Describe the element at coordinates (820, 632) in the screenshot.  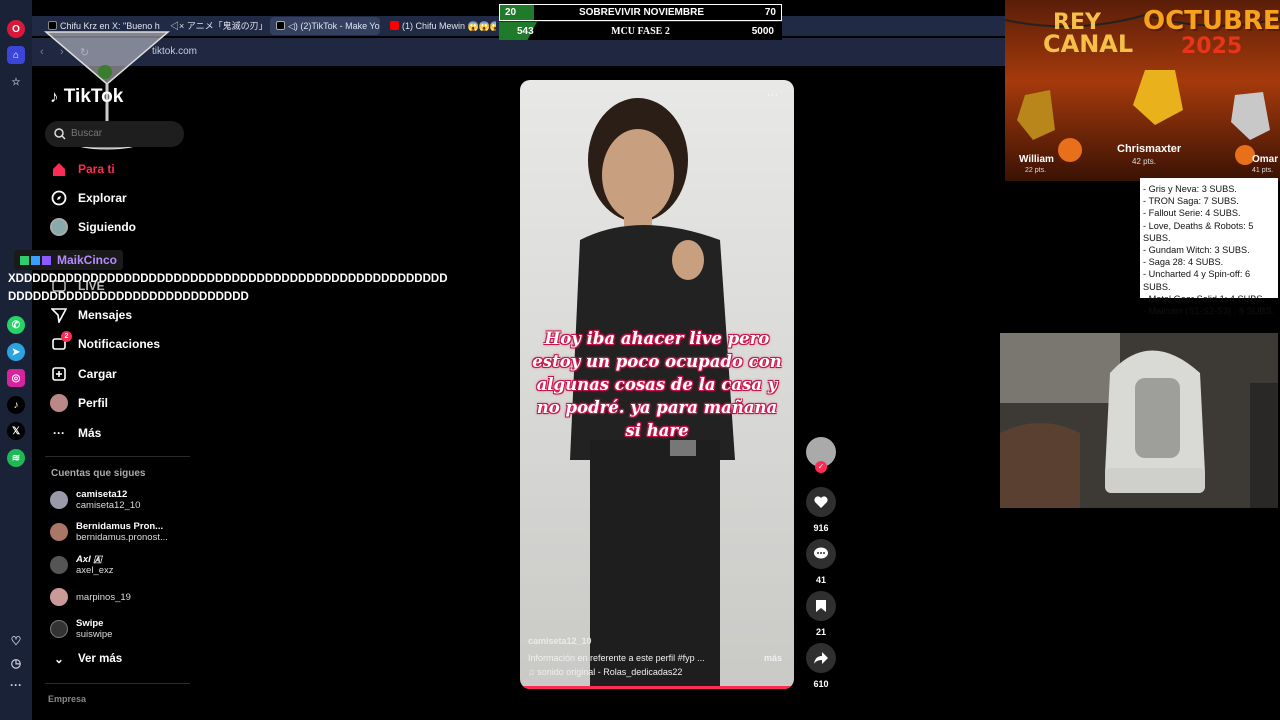
I see `save-count: 21` at that location.